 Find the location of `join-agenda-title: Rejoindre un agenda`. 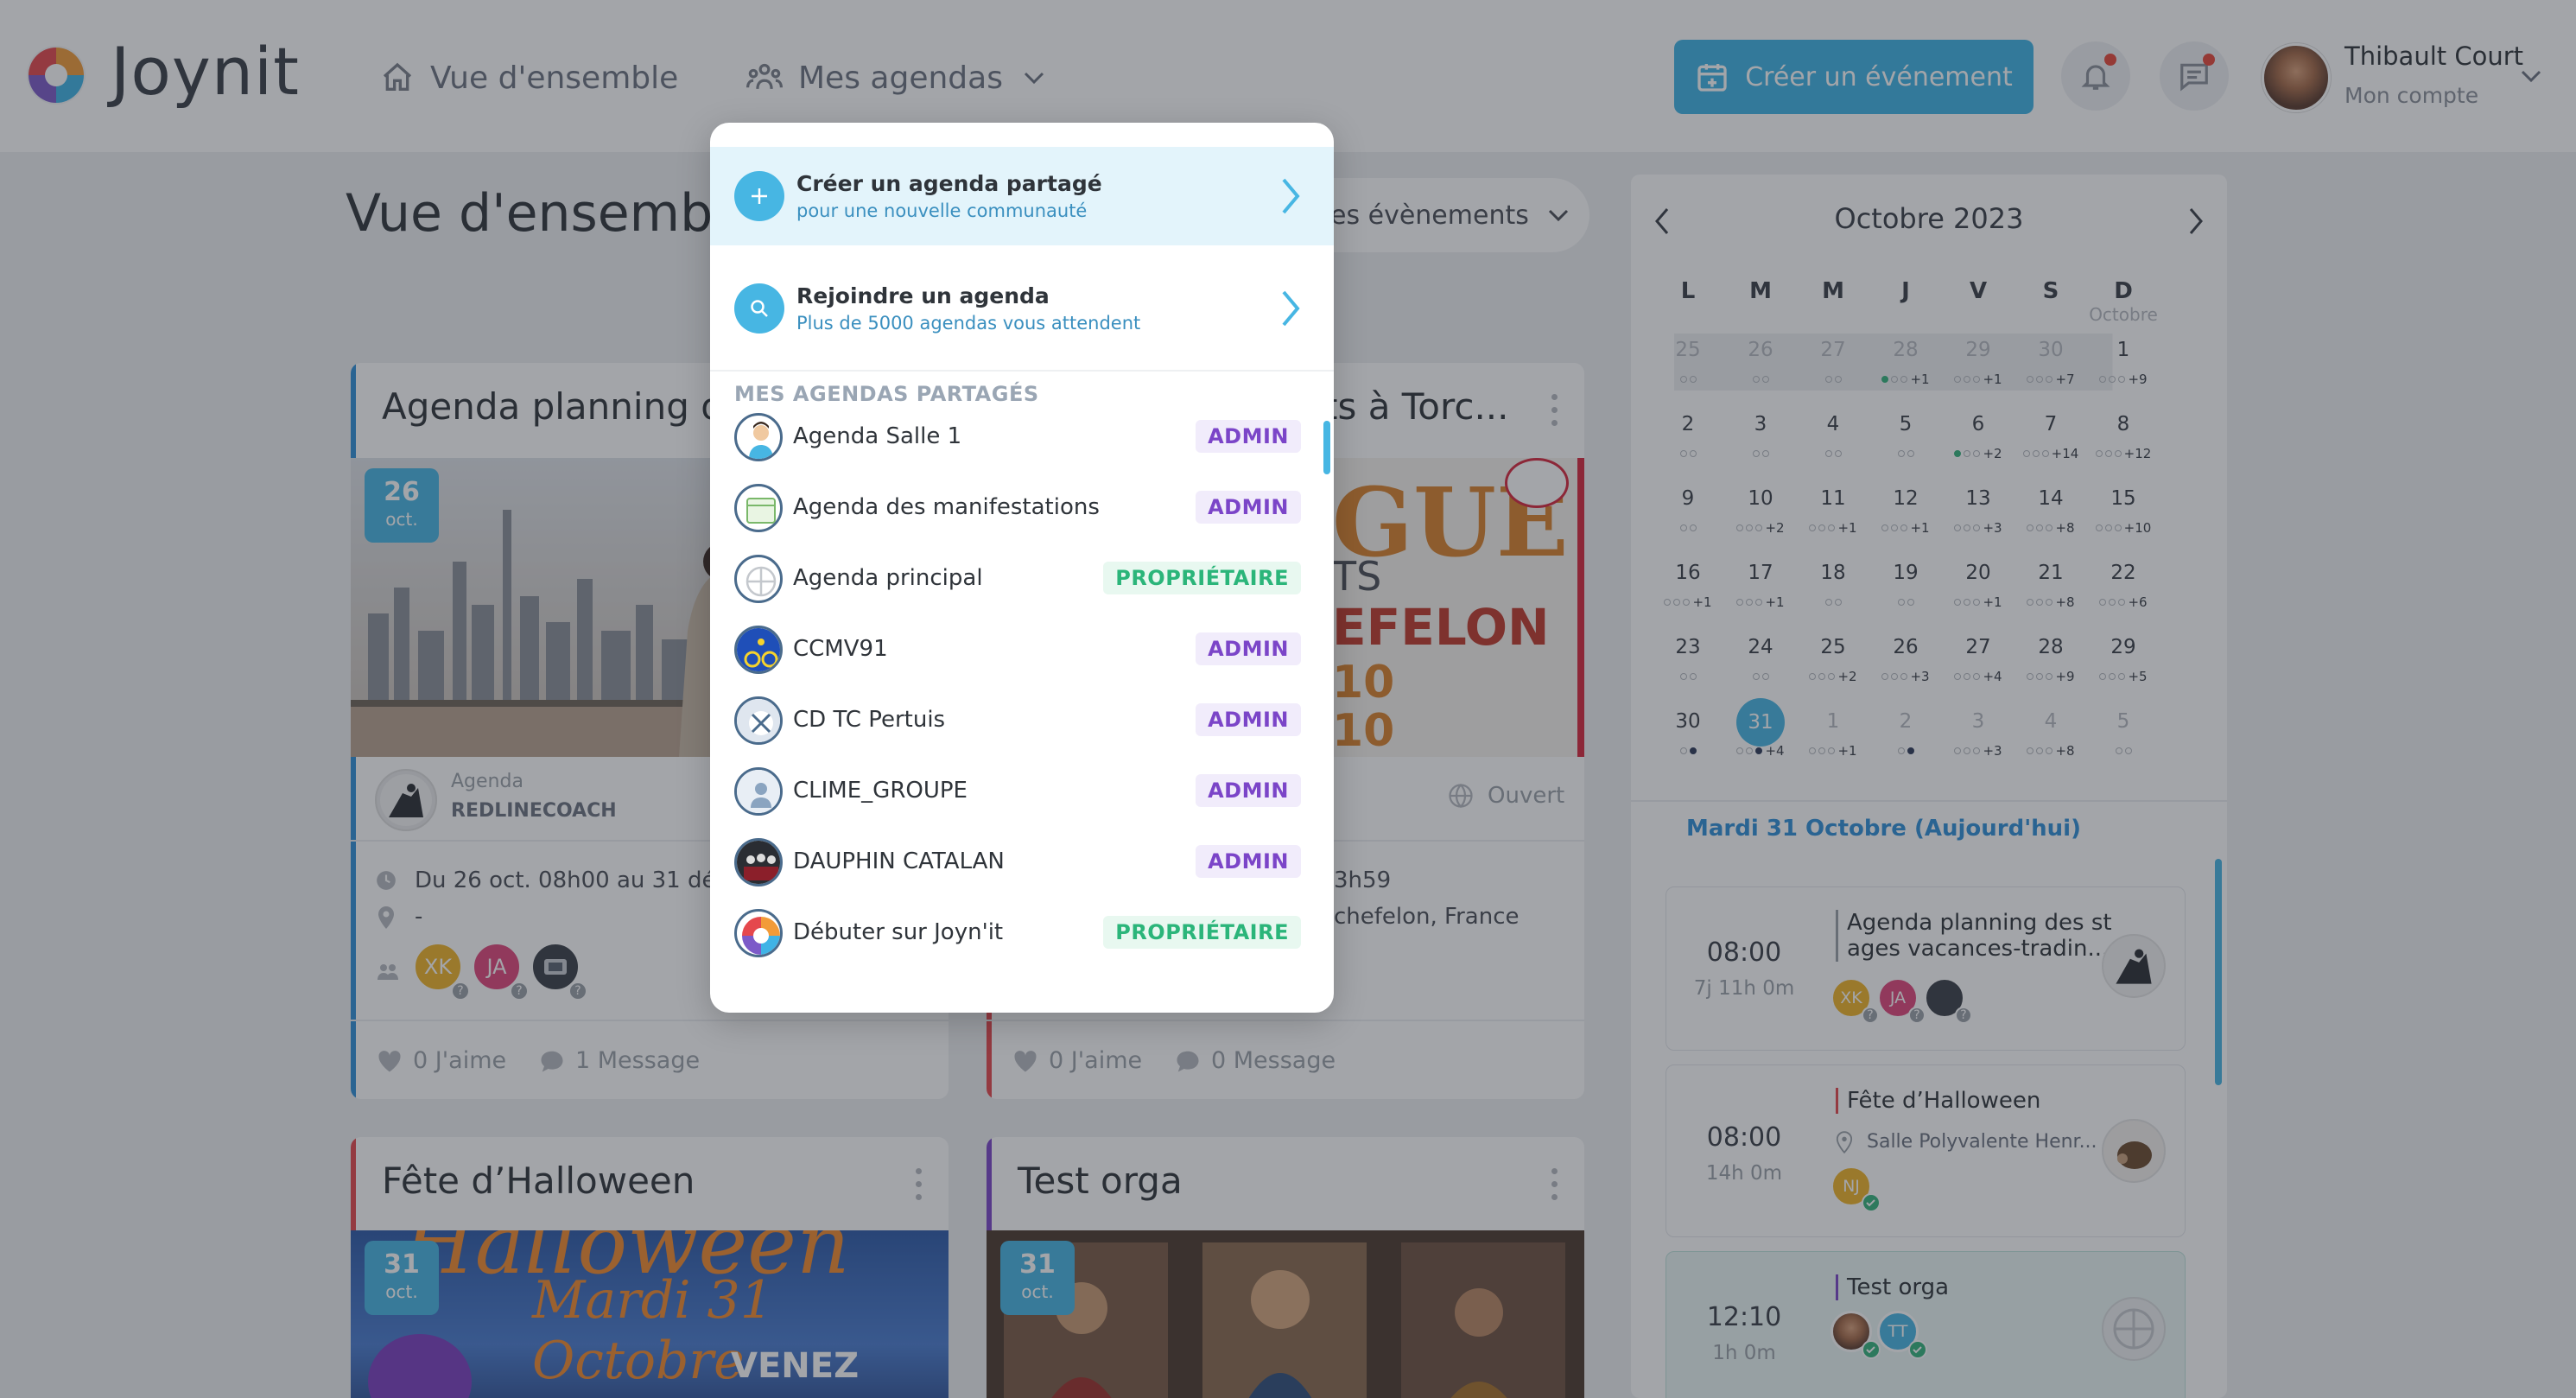

join-agenda-title: Rejoindre un agenda is located at coordinates (923, 295).